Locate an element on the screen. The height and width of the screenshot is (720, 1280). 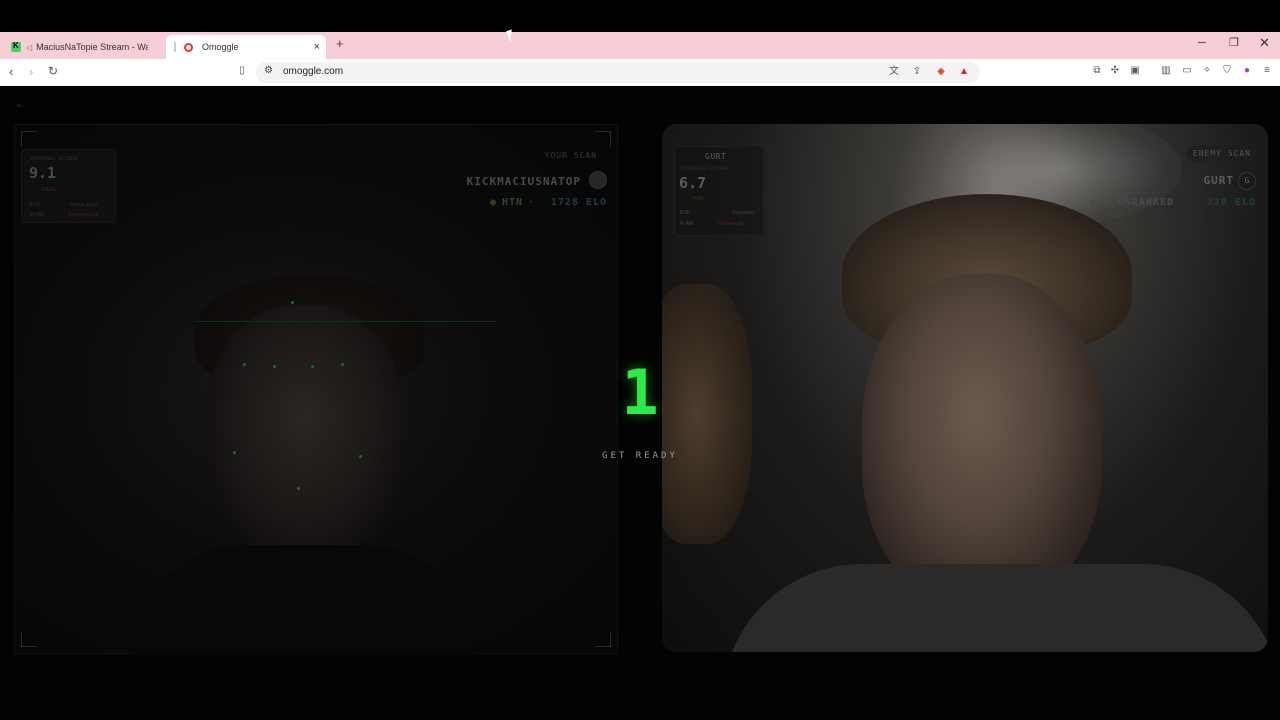
leo-icon: ✧ is located at coordinates (1207, 71).